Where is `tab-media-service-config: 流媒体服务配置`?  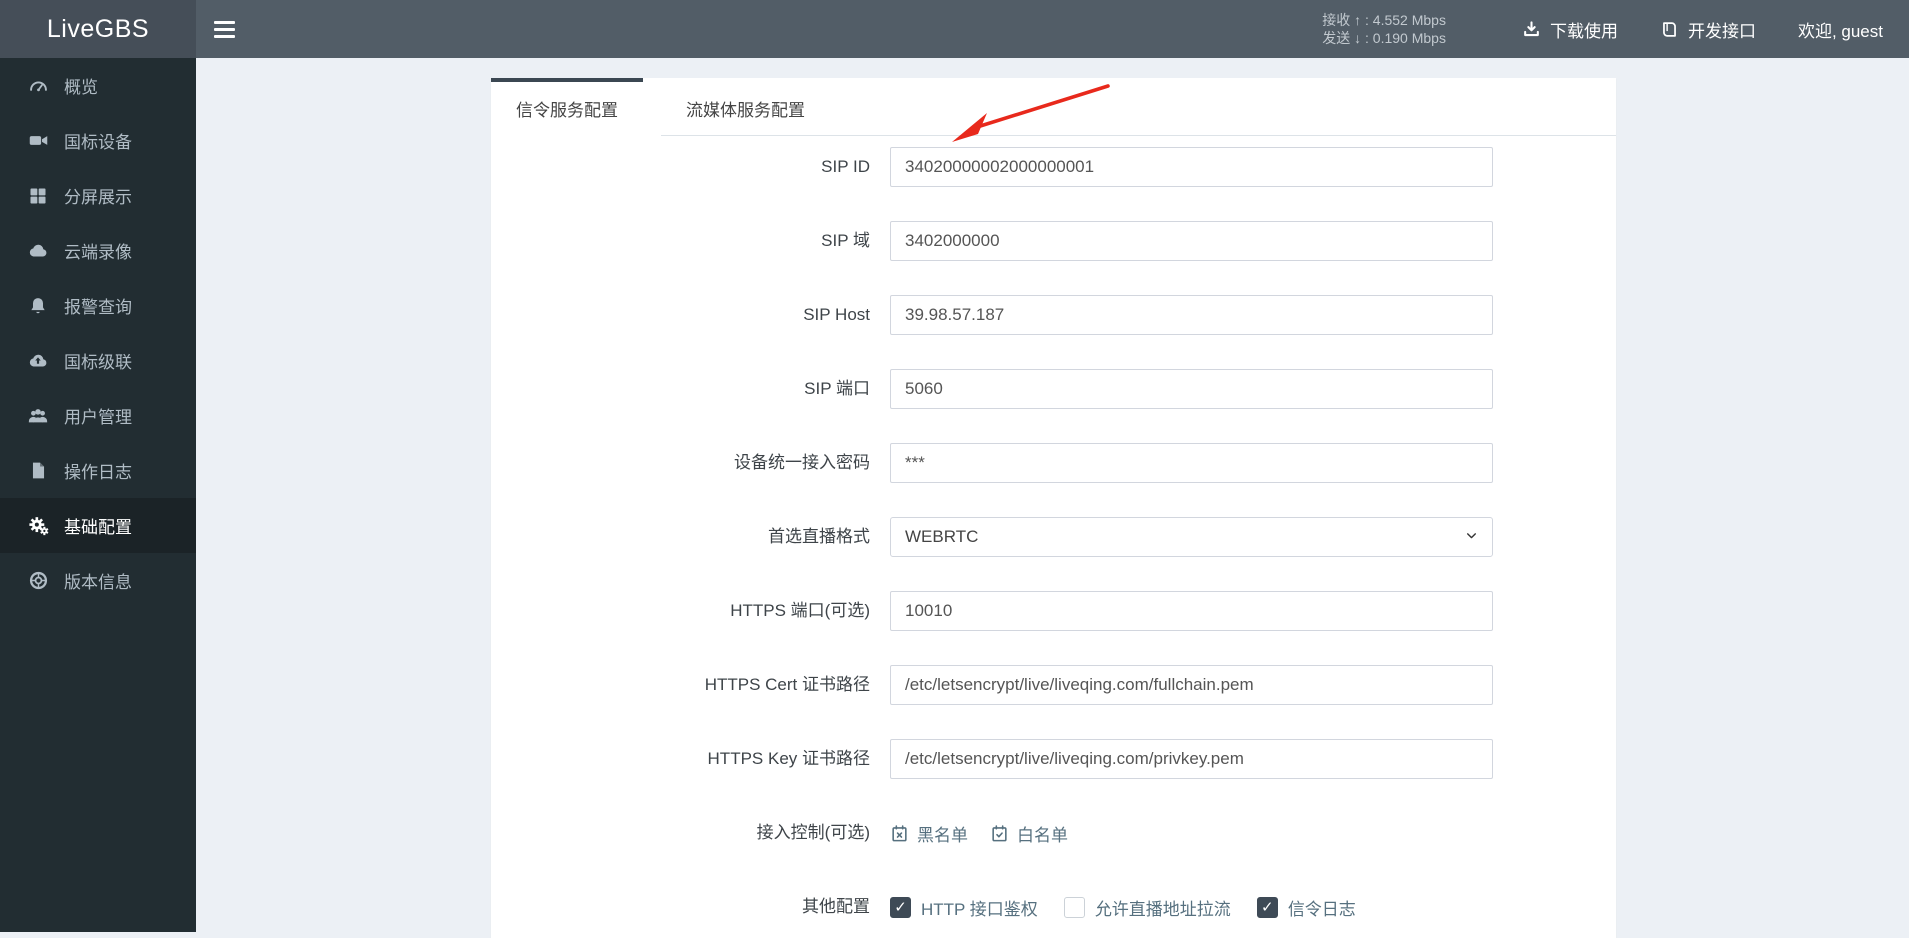 tab-media-service-config: 流媒体服务配置 is located at coordinates (745, 107).